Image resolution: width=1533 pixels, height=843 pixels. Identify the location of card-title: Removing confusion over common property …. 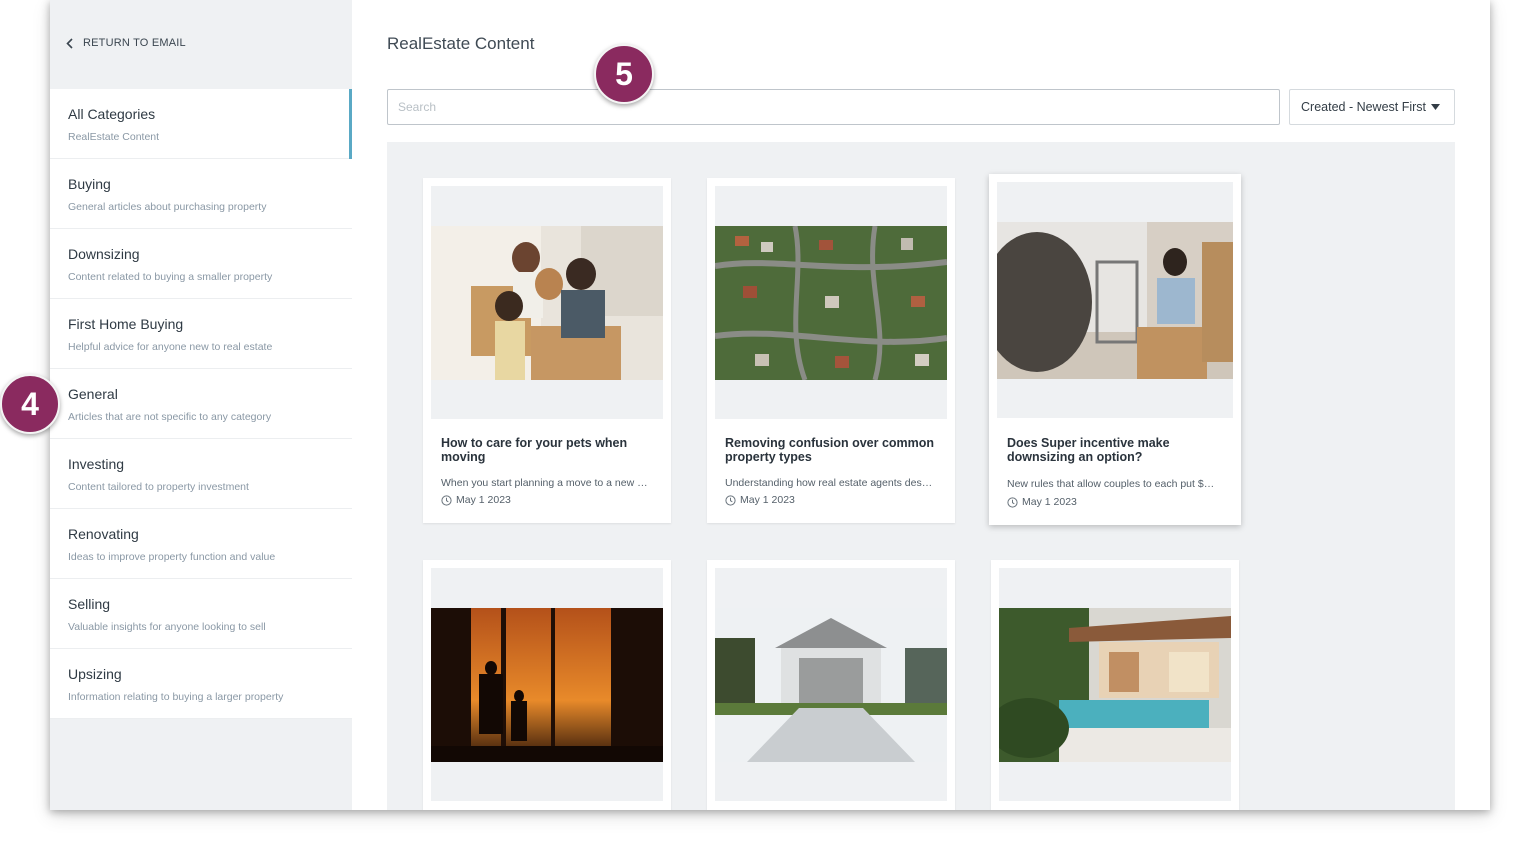
(830, 450).